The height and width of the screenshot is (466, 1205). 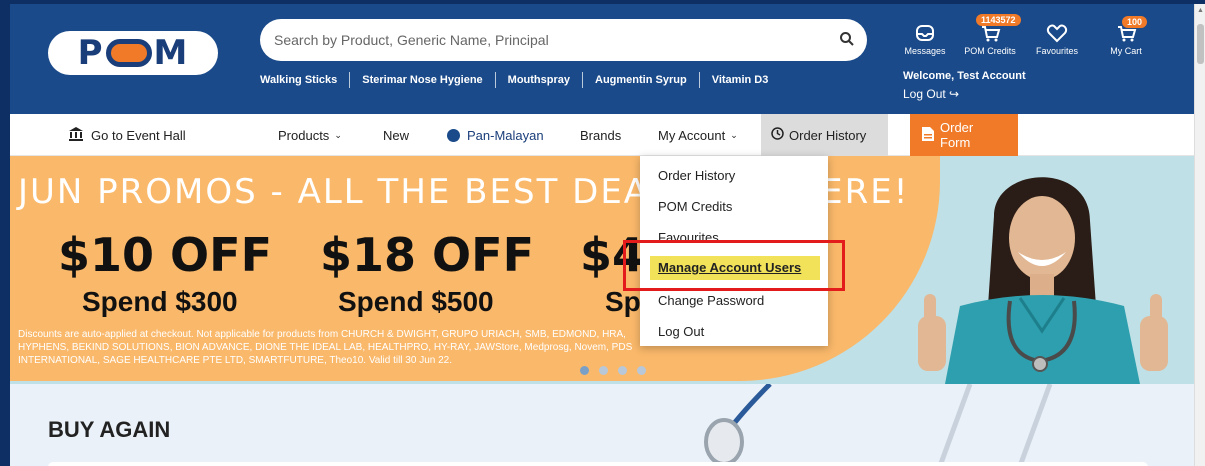 What do you see at coordinates (698, 135) in the screenshot?
I see `nav-my-account: My Account ⌄` at bounding box center [698, 135].